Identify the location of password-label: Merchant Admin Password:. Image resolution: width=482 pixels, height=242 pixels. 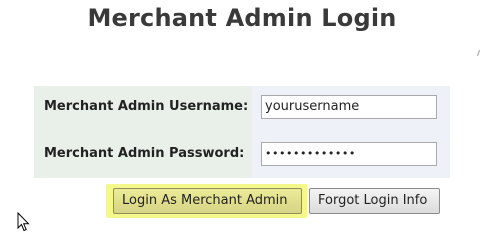
(144, 153).